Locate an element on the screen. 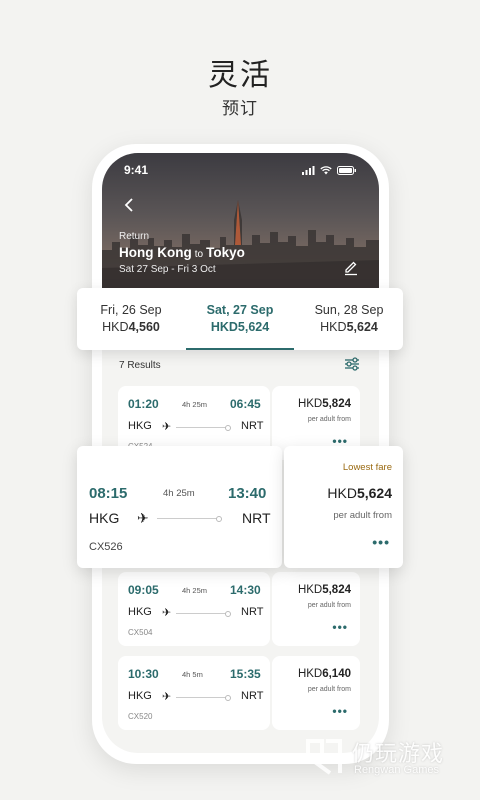 Image resolution: width=480 pixels, height=800 pixels. flight-number: CX520 is located at coordinates (140, 716).